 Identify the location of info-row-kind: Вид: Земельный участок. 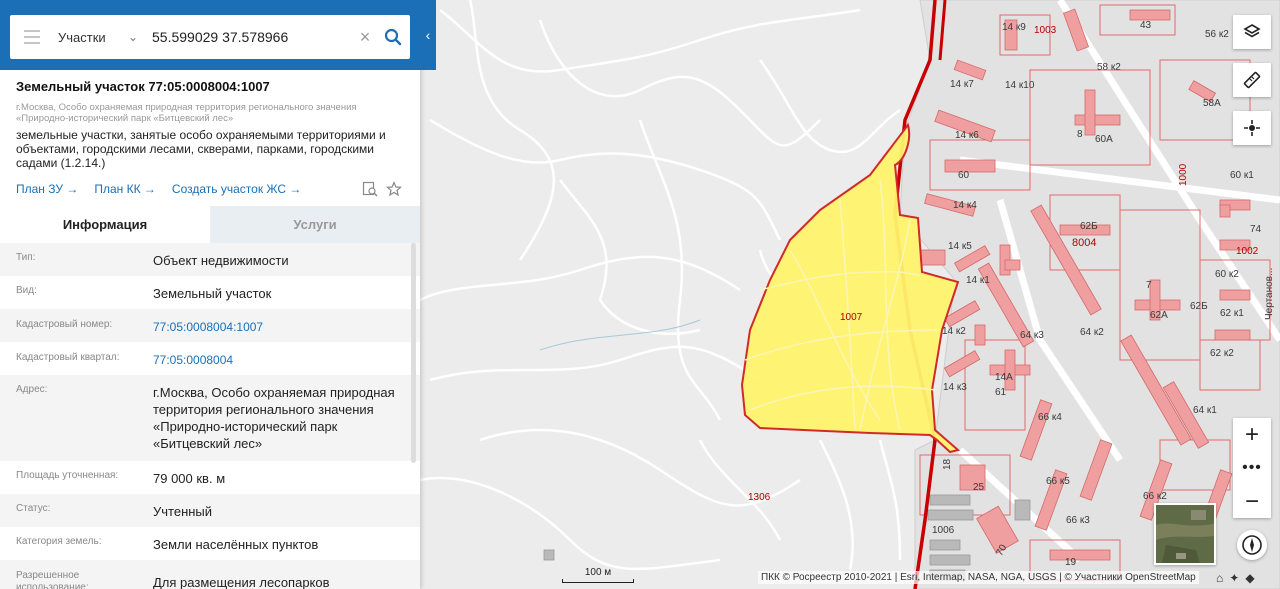
(210, 292).